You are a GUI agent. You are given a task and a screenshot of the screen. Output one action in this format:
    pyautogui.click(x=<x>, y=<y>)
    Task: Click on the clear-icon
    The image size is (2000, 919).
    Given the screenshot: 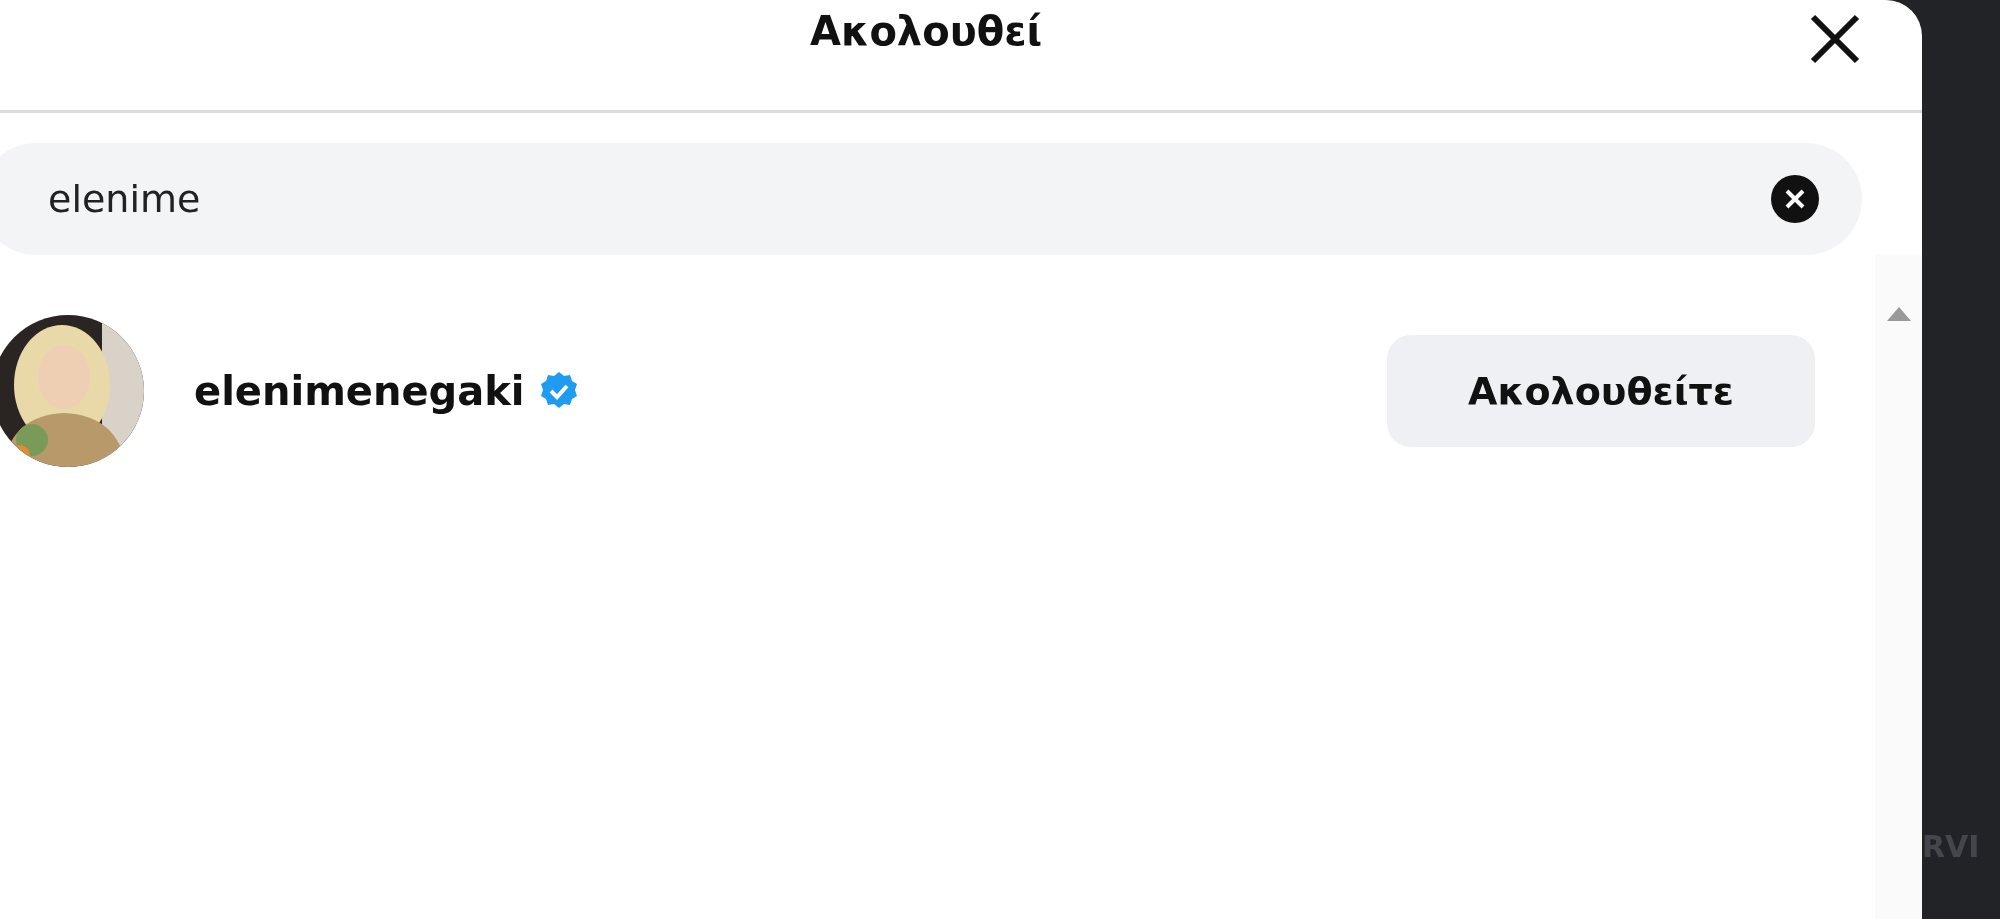 What is the action you would take?
    pyautogui.click(x=1795, y=199)
    